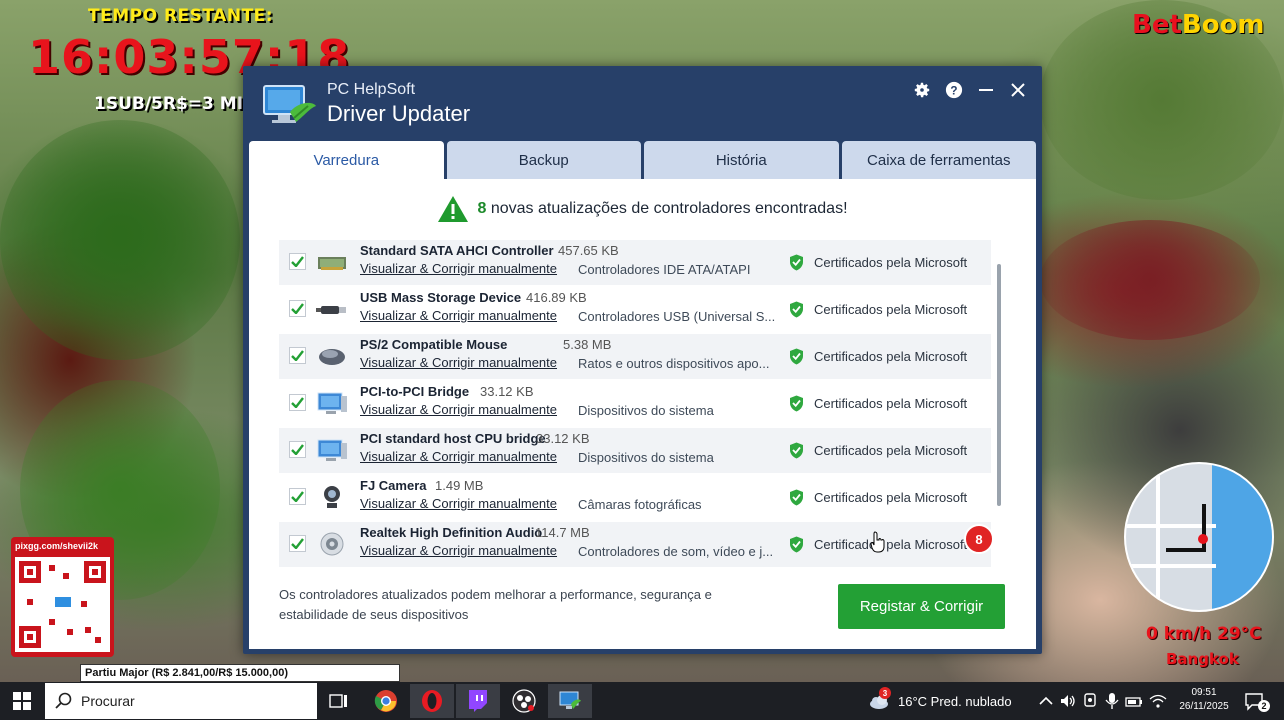 The height and width of the screenshot is (720, 1284). What do you see at coordinates (332, 497) in the screenshot?
I see `webcam-icon` at bounding box center [332, 497].